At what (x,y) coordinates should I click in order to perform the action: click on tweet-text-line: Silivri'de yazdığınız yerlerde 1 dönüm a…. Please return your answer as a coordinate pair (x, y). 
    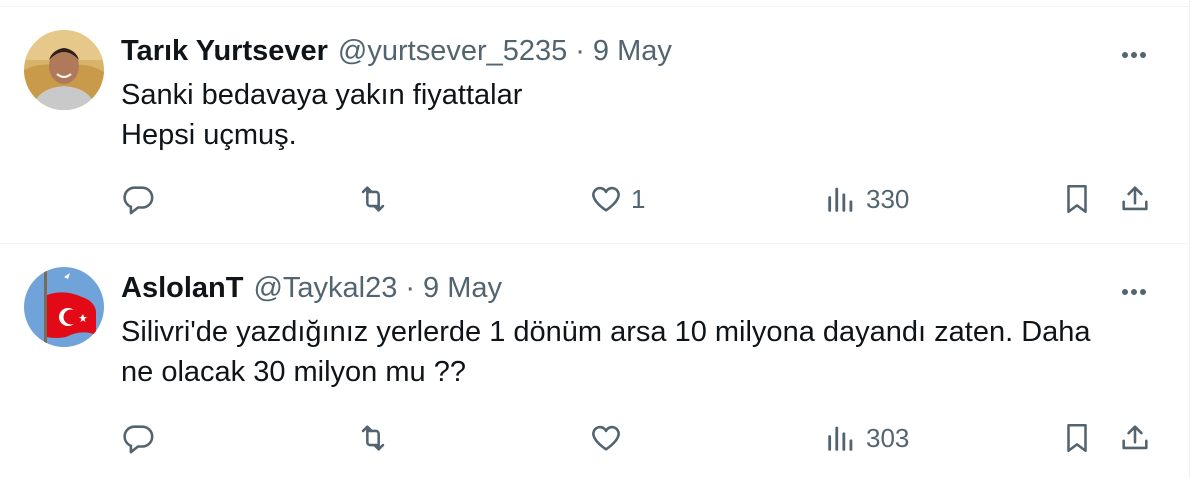
    Looking at the image, I should click on (606, 332).